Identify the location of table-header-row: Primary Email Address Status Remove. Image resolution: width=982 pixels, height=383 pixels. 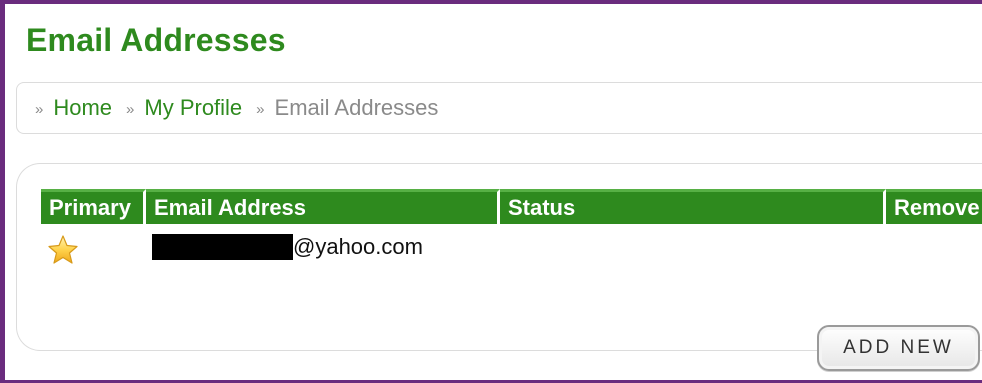
(511, 206).